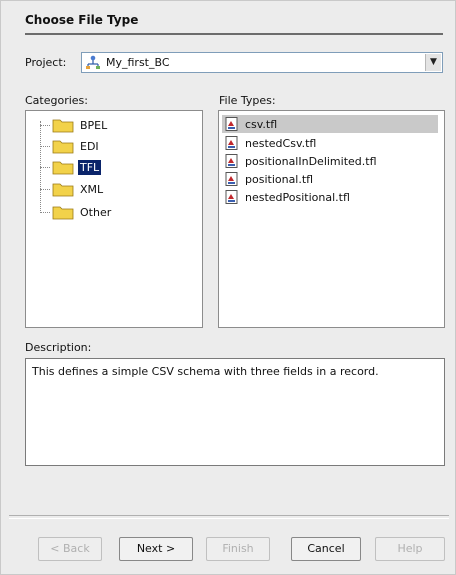  I want to click on page-title: Choose File Type, so click(82, 20).